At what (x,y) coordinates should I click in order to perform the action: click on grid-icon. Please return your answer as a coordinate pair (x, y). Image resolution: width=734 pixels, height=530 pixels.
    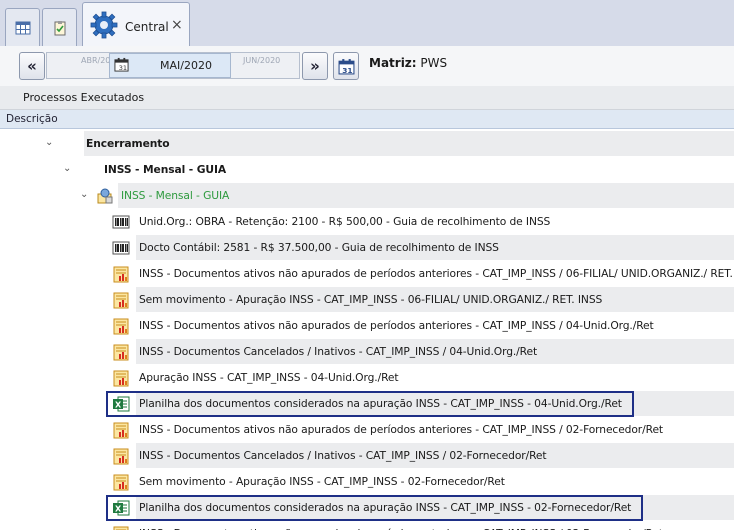
    Looking at the image, I should click on (22, 27).